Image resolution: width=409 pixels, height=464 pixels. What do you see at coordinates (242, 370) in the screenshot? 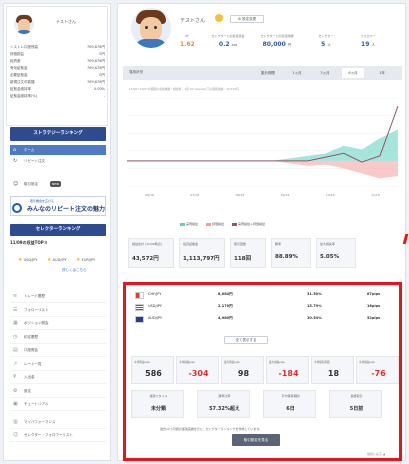
I see `pips-box: 最大利益pips 98` at bounding box center [242, 370].